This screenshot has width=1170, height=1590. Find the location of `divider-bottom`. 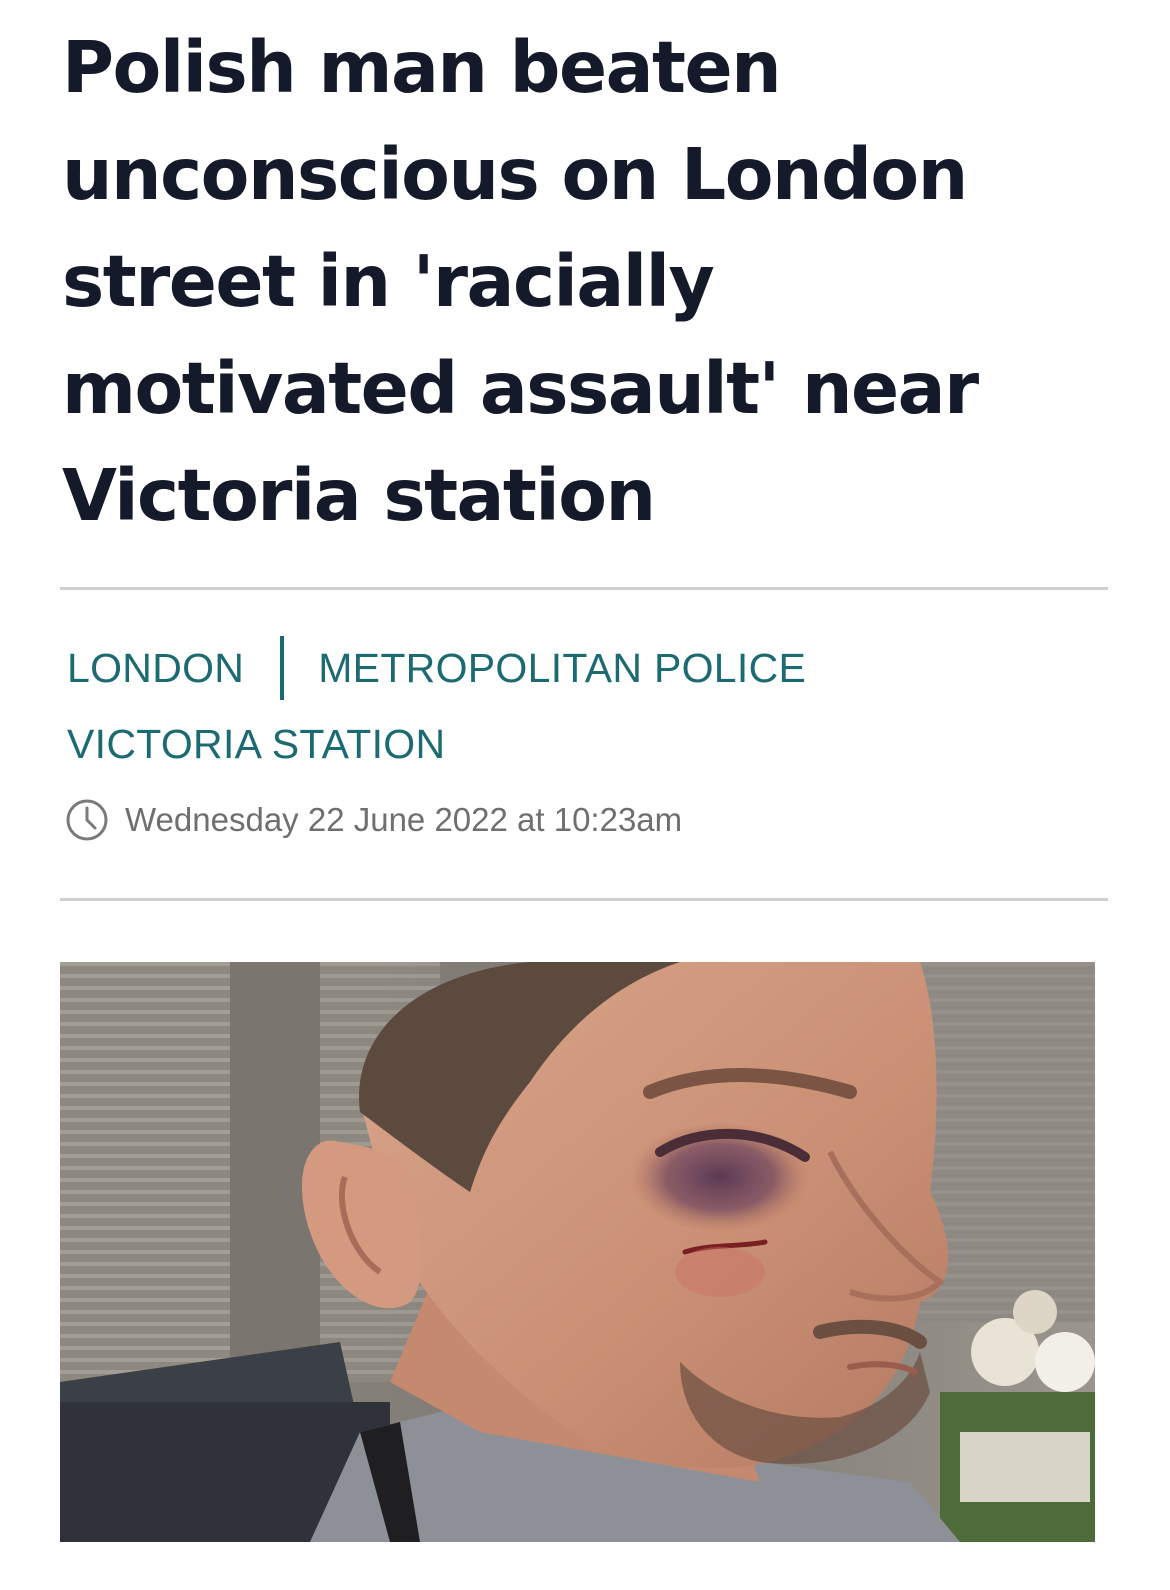

divider-bottom is located at coordinates (584, 899).